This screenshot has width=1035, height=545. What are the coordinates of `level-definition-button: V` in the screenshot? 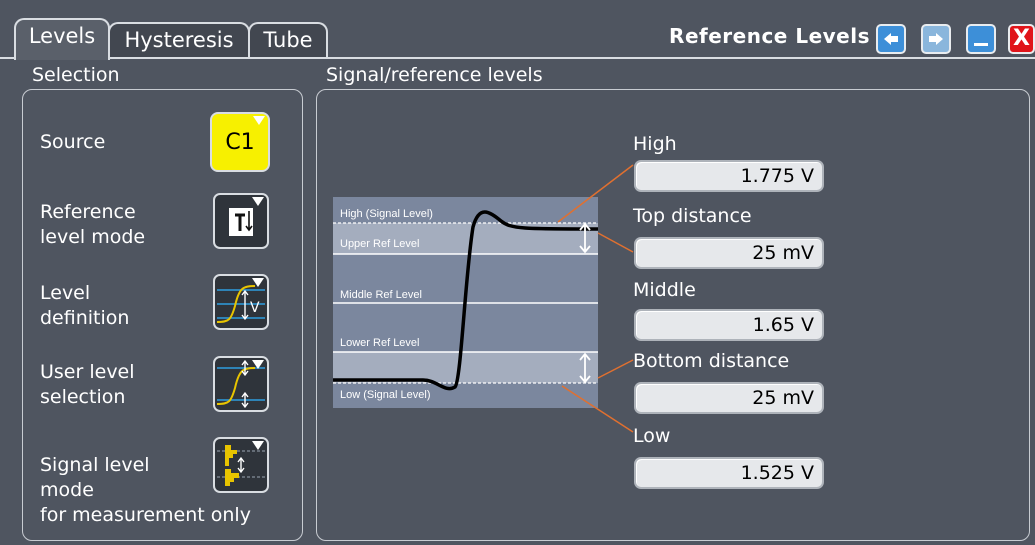 It's located at (241, 302).